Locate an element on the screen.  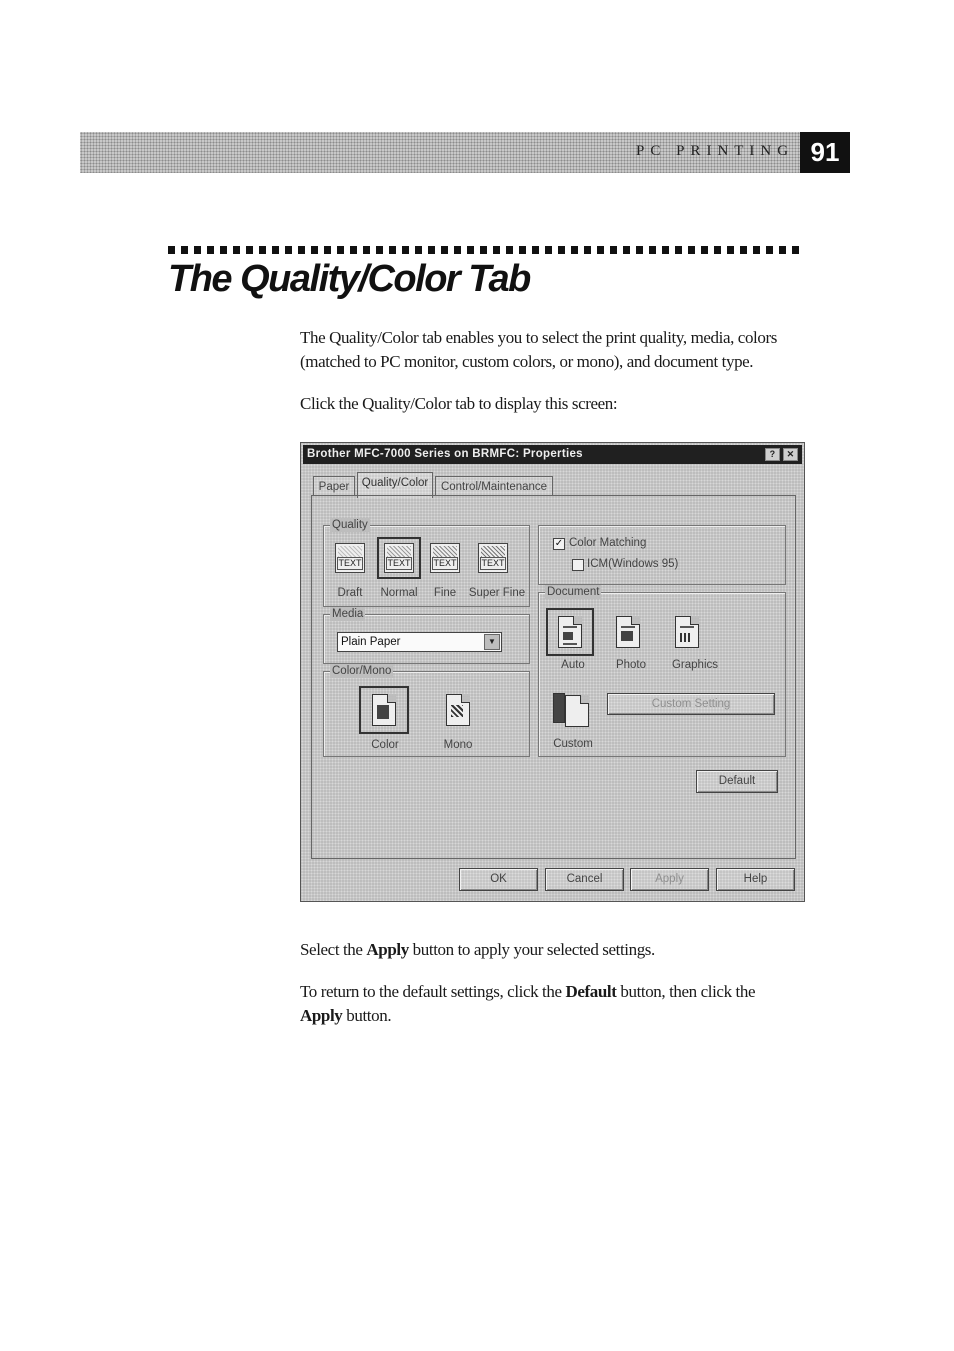
custom-option-label: Custom is located at coordinates (573, 744).